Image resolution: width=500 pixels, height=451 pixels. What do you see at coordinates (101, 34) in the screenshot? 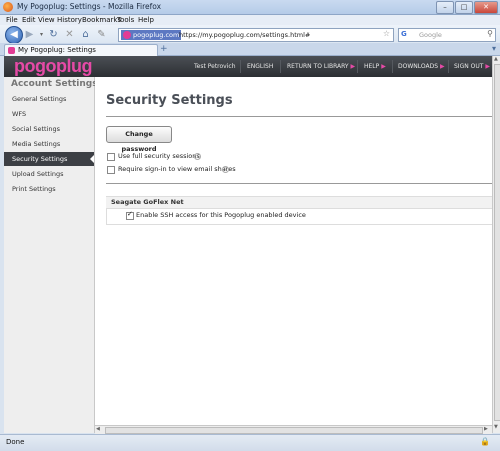
I see `bookmark-icon: ✎` at bounding box center [101, 34].